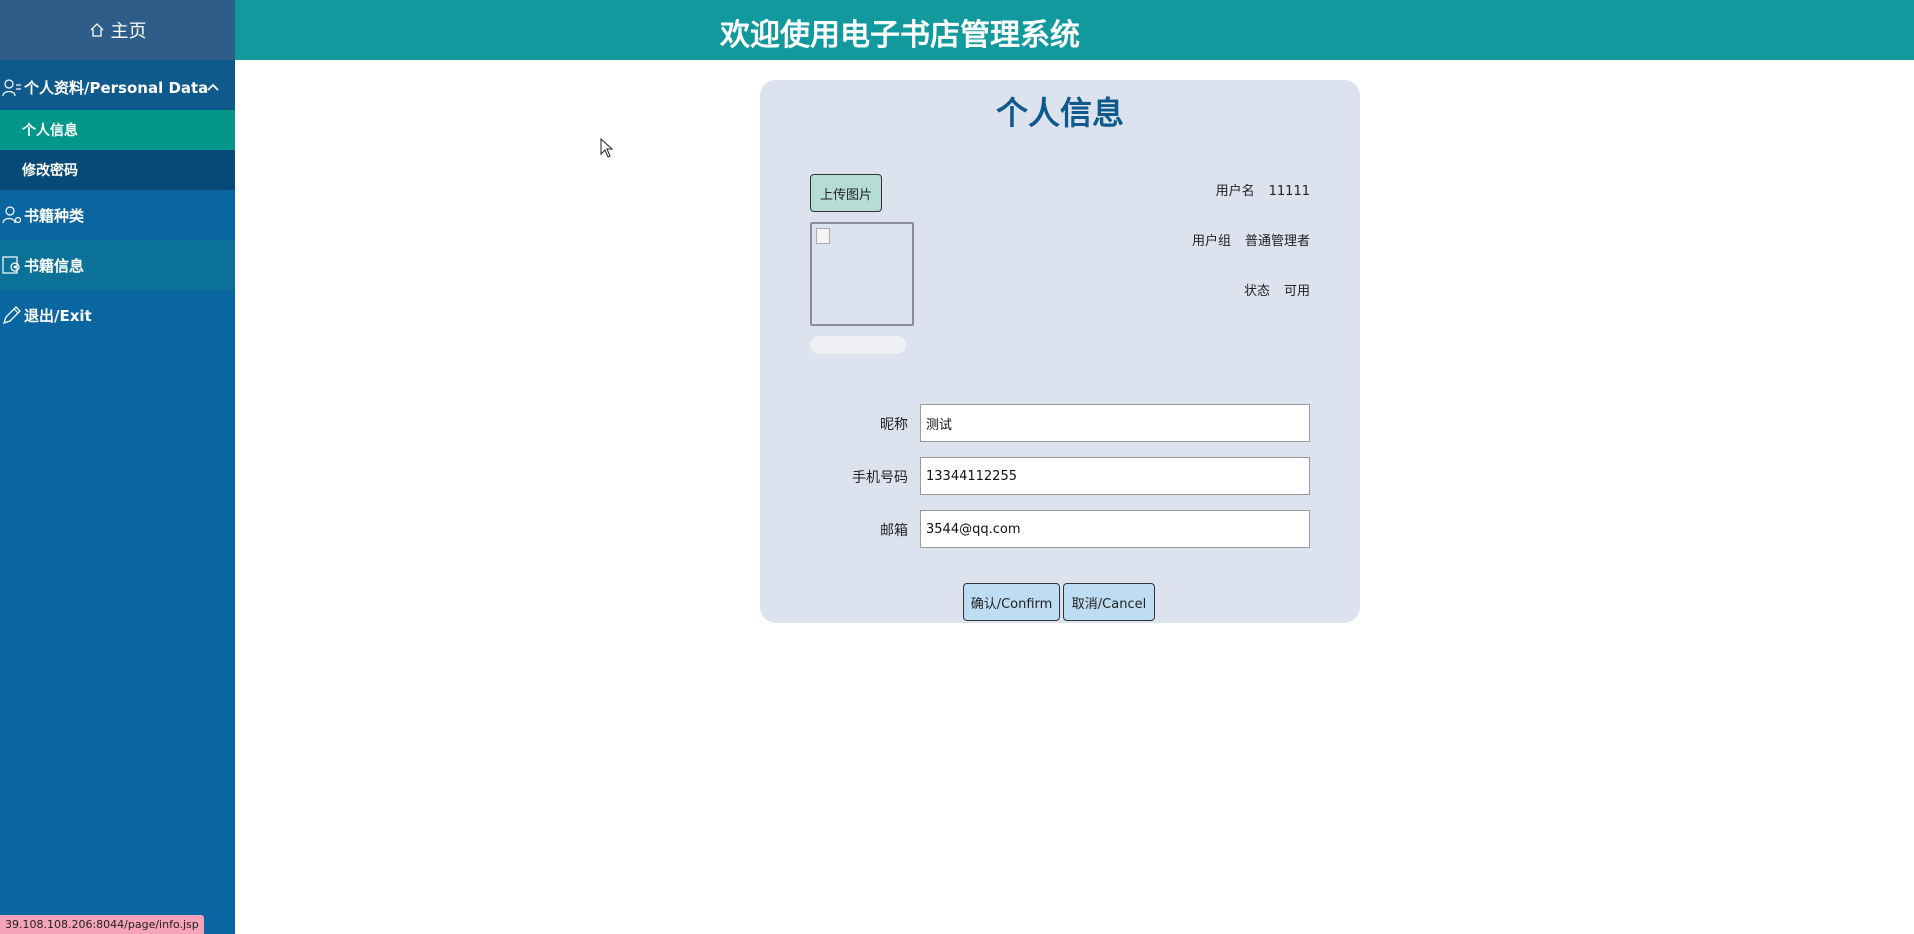 The image size is (1914, 934). What do you see at coordinates (11, 87) in the screenshot?
I see `user-card-icon` at bounding box center [11, 87].